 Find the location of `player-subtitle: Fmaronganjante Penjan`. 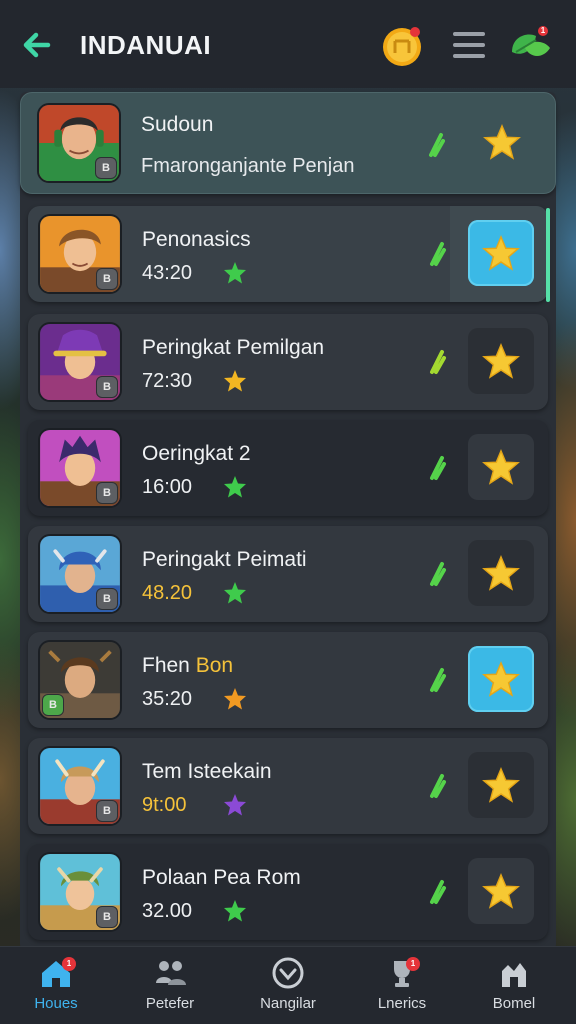

player-subtitle: Fmaronganjante Penjan is located at coordinates (248, 166).